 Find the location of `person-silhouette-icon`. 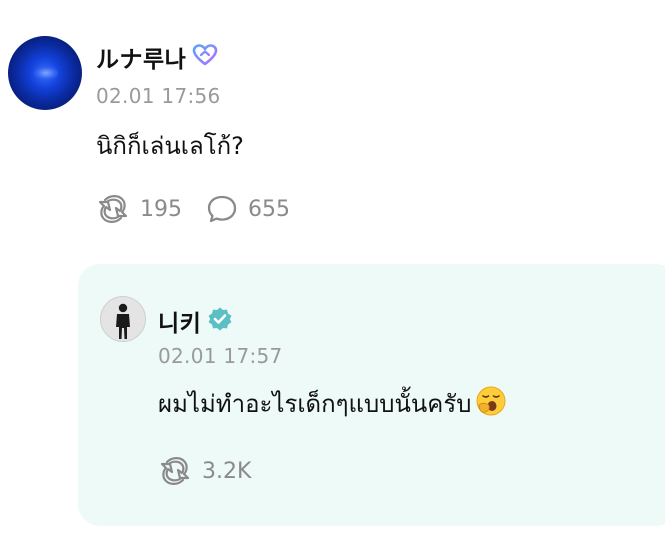

person-silhouette-icon is located at coordinates (123, 319).